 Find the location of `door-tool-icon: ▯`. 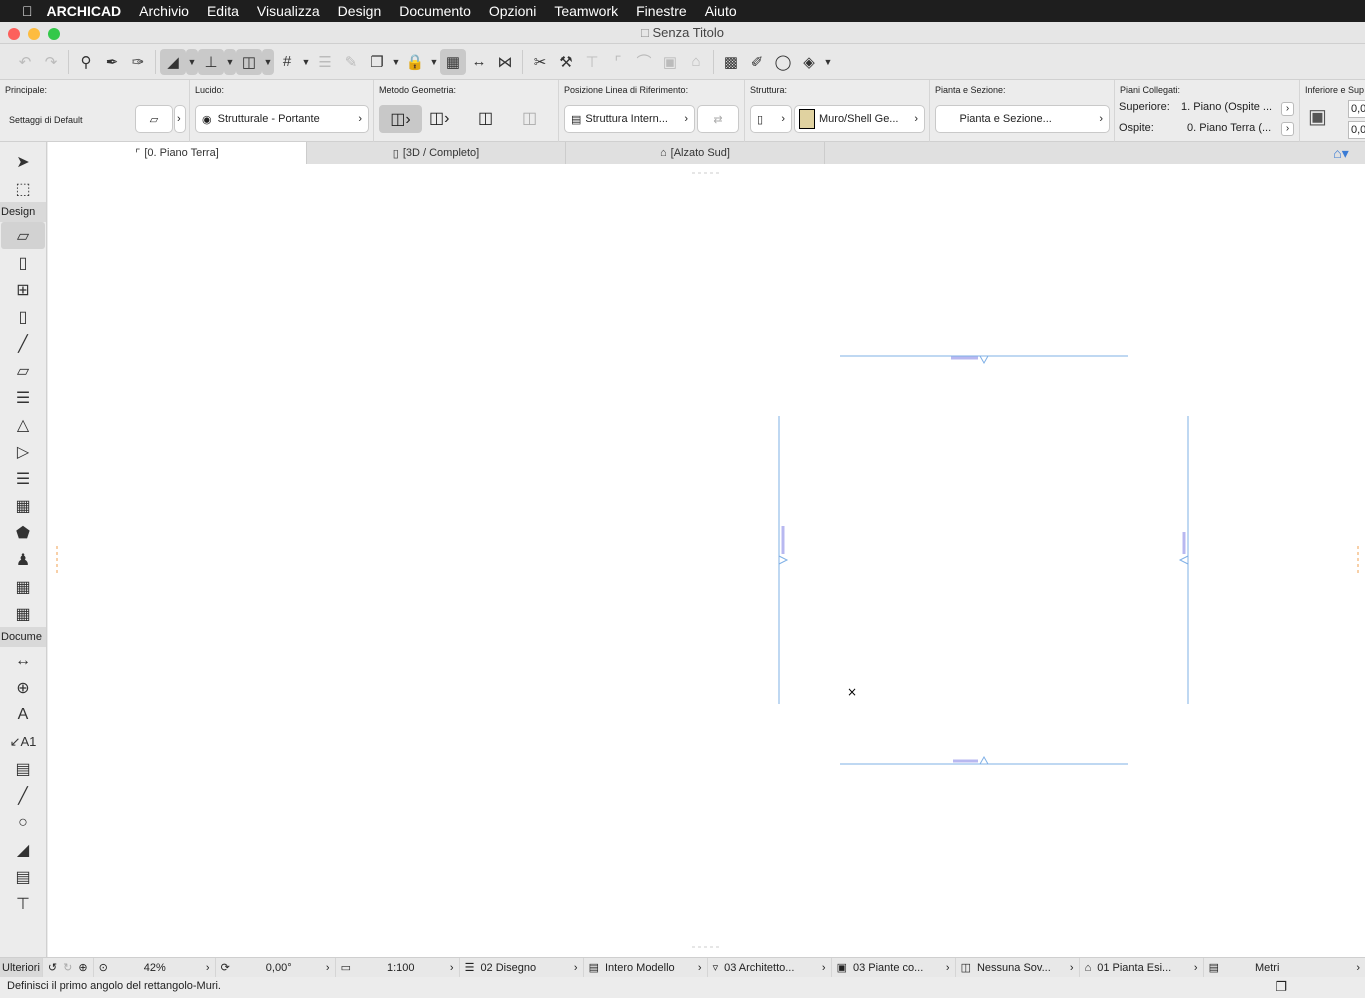

door-tool-icon: ▯ is located at coordinates (23, 262).